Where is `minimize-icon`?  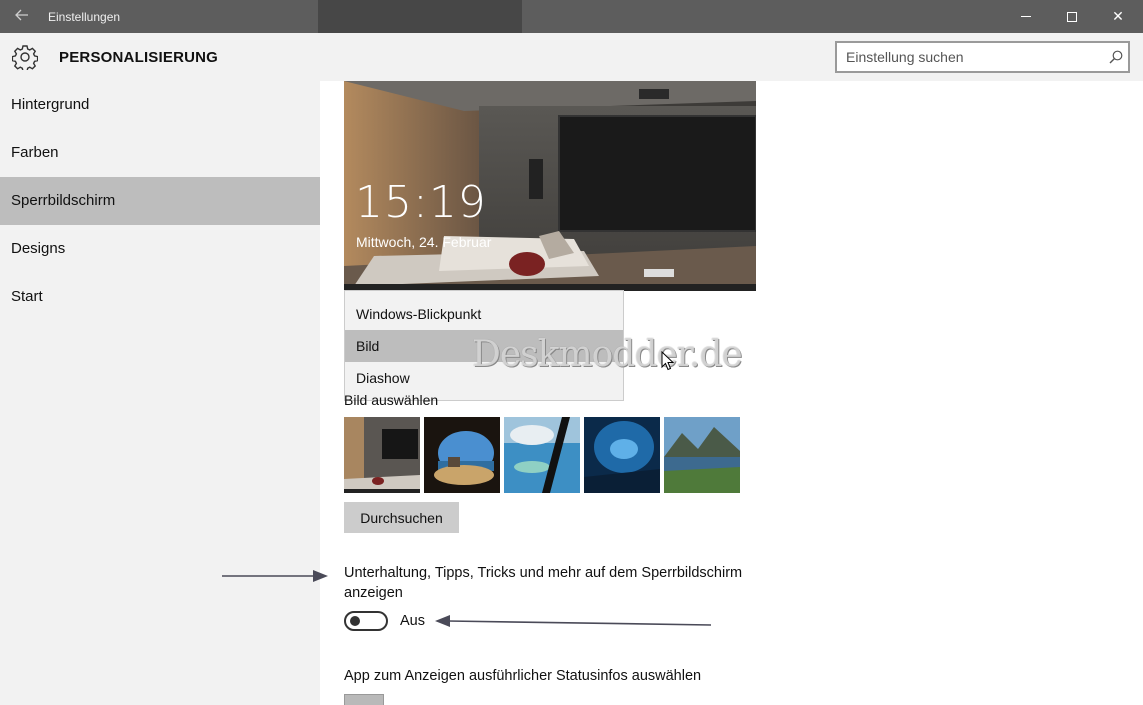 minimize-icon is located at coordinates (1026, 16).